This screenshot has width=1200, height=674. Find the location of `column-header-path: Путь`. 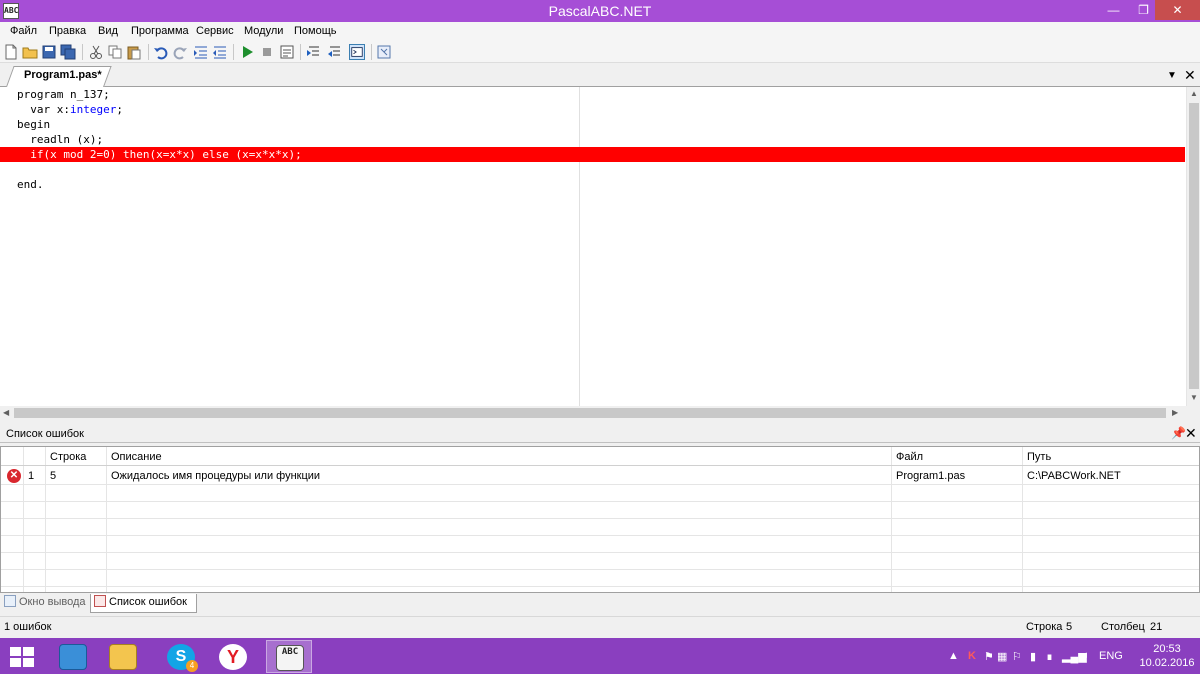

column-header-path: Путь is located at coordinates (1039, 457).